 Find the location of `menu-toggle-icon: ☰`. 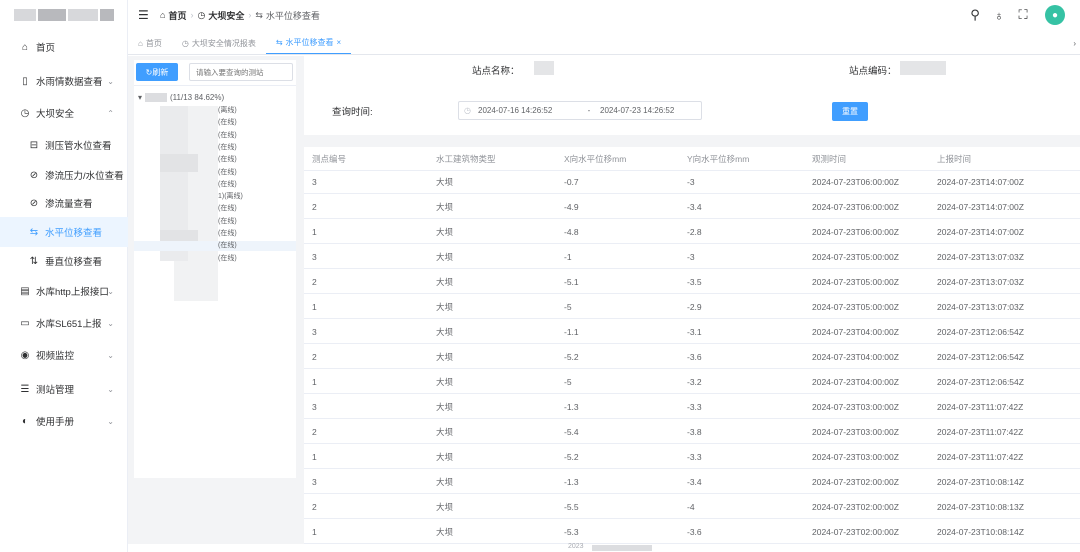

menu-toggle-icon: ☰ is located at coordinates (145, 15).